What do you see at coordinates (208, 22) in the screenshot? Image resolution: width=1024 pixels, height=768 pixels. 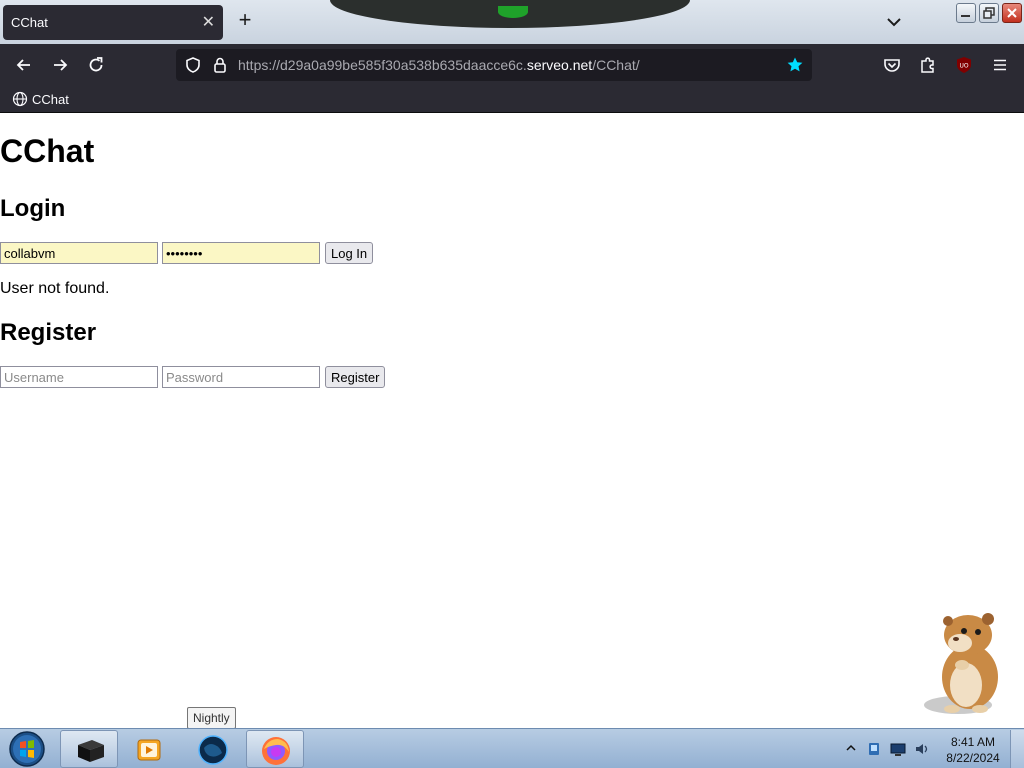 I see `tab-close-icon: ✕` at bounding box center [208, 22].